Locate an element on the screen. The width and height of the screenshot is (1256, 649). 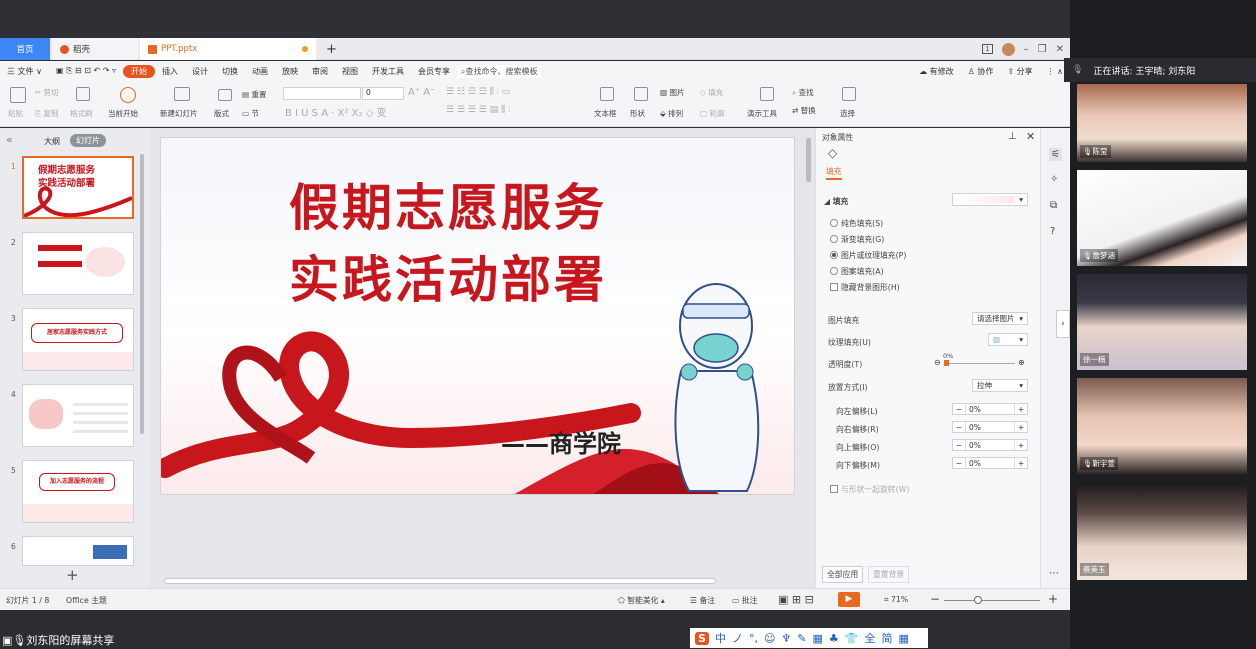
zoom-fit-icon: ⌗ 71% is located at coordinates (896, 600).